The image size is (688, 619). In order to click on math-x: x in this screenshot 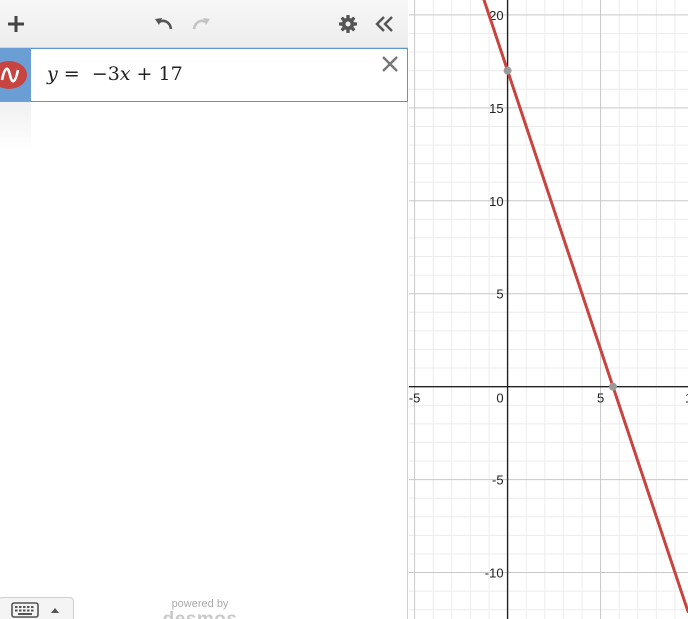, I will do `click(125, 74)`.